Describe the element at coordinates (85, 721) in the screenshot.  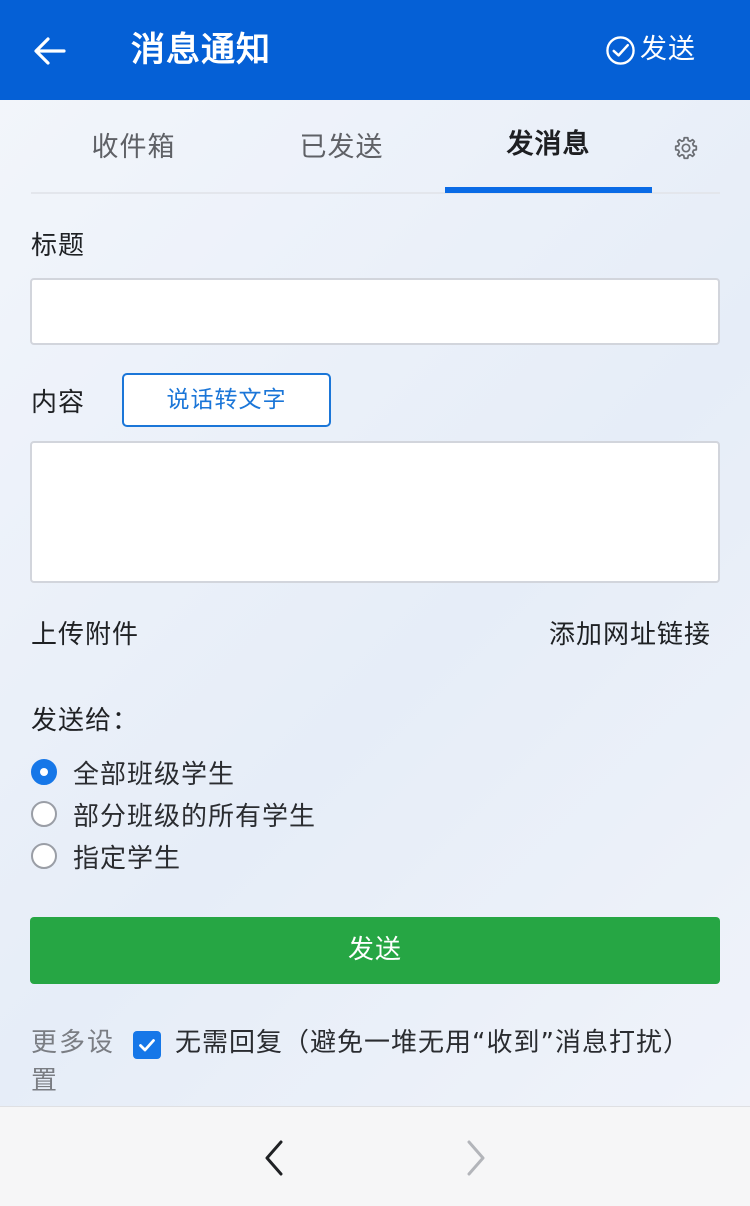
I see `send-to-label: 发送给：` at that location.